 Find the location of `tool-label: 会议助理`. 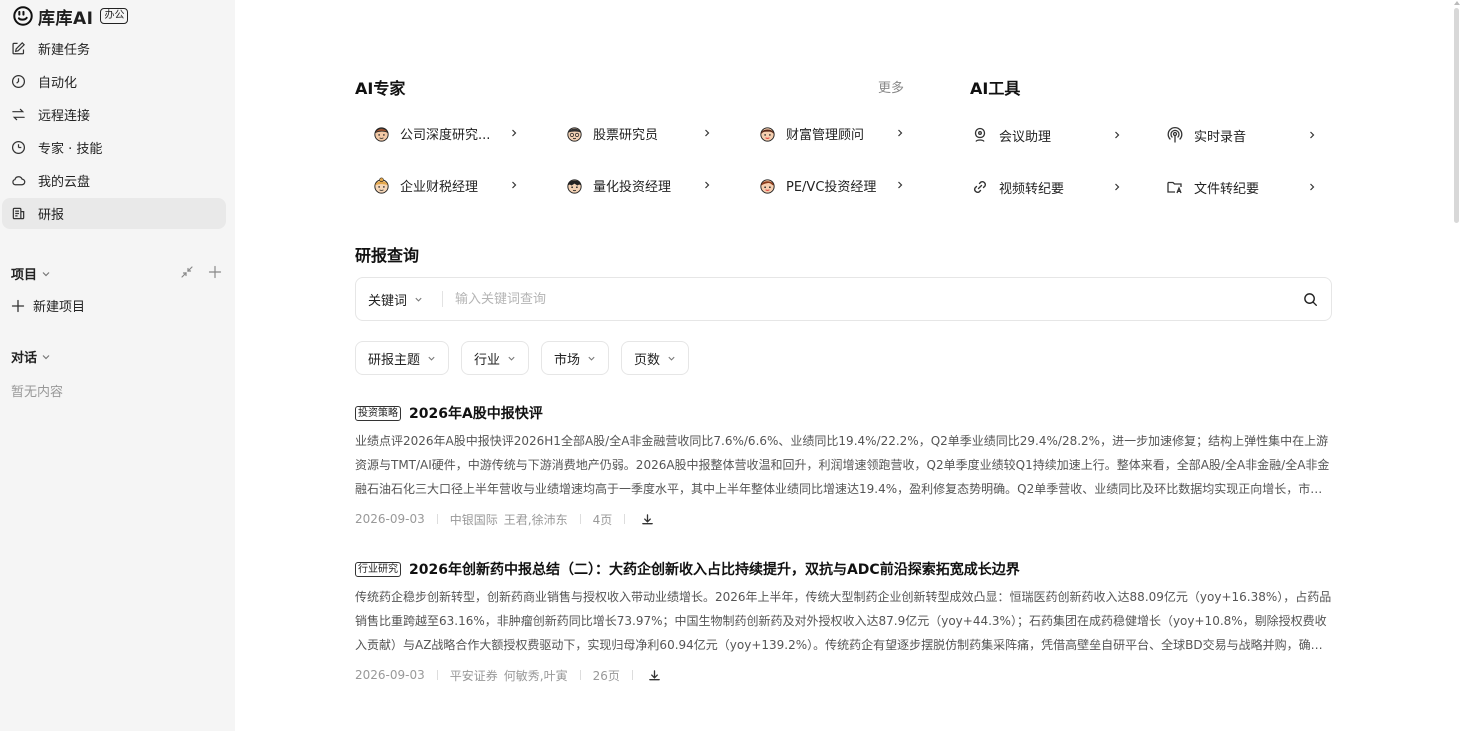

tool-label: 会议助理 is located at coordinates (1025, 137).